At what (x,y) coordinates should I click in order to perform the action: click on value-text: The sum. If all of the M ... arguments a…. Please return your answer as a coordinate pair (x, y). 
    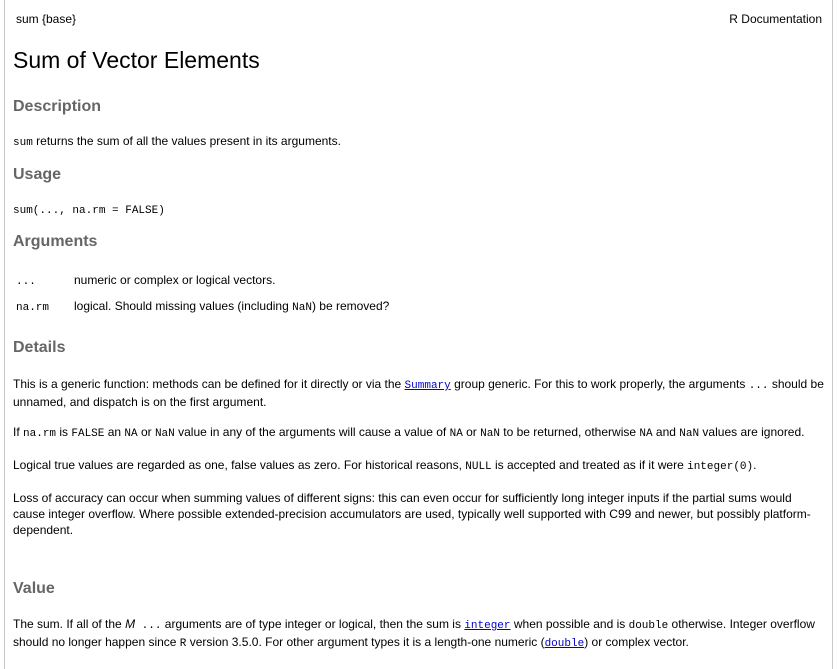
    Looking at the image, I should click on (414, 633).